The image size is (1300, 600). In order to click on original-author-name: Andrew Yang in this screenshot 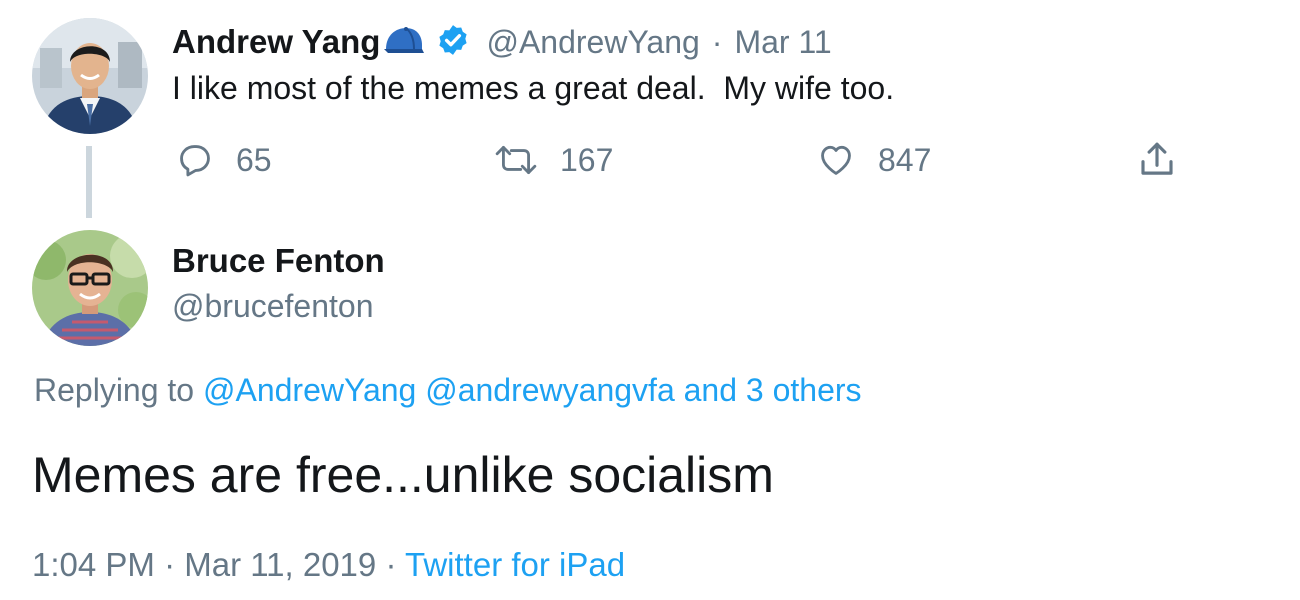, I will do `click(276, 42)`.